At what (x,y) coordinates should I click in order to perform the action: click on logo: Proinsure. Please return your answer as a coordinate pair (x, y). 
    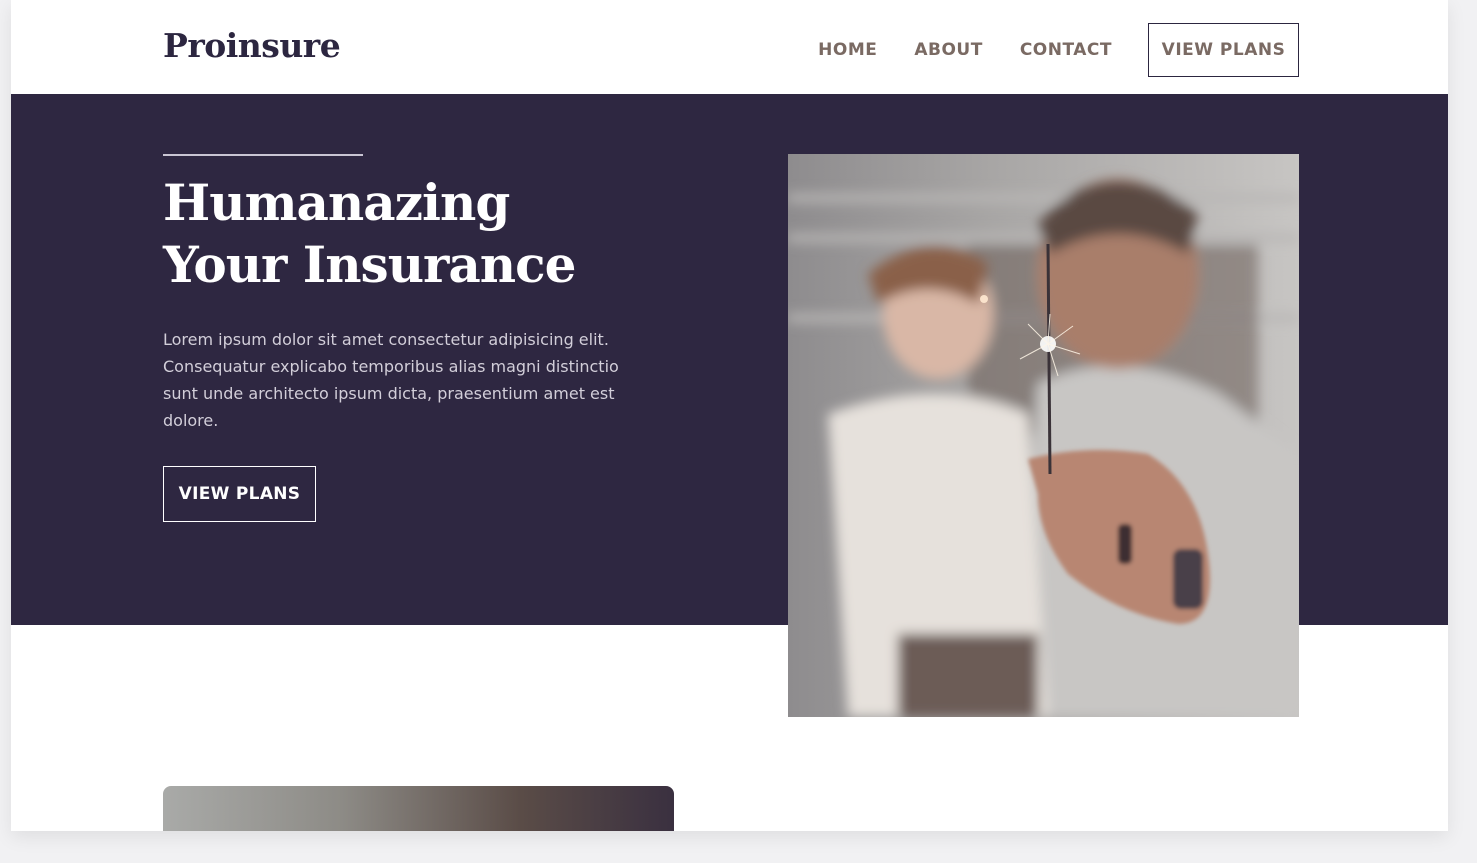
    Looking at the image, I should click on (252, 45).